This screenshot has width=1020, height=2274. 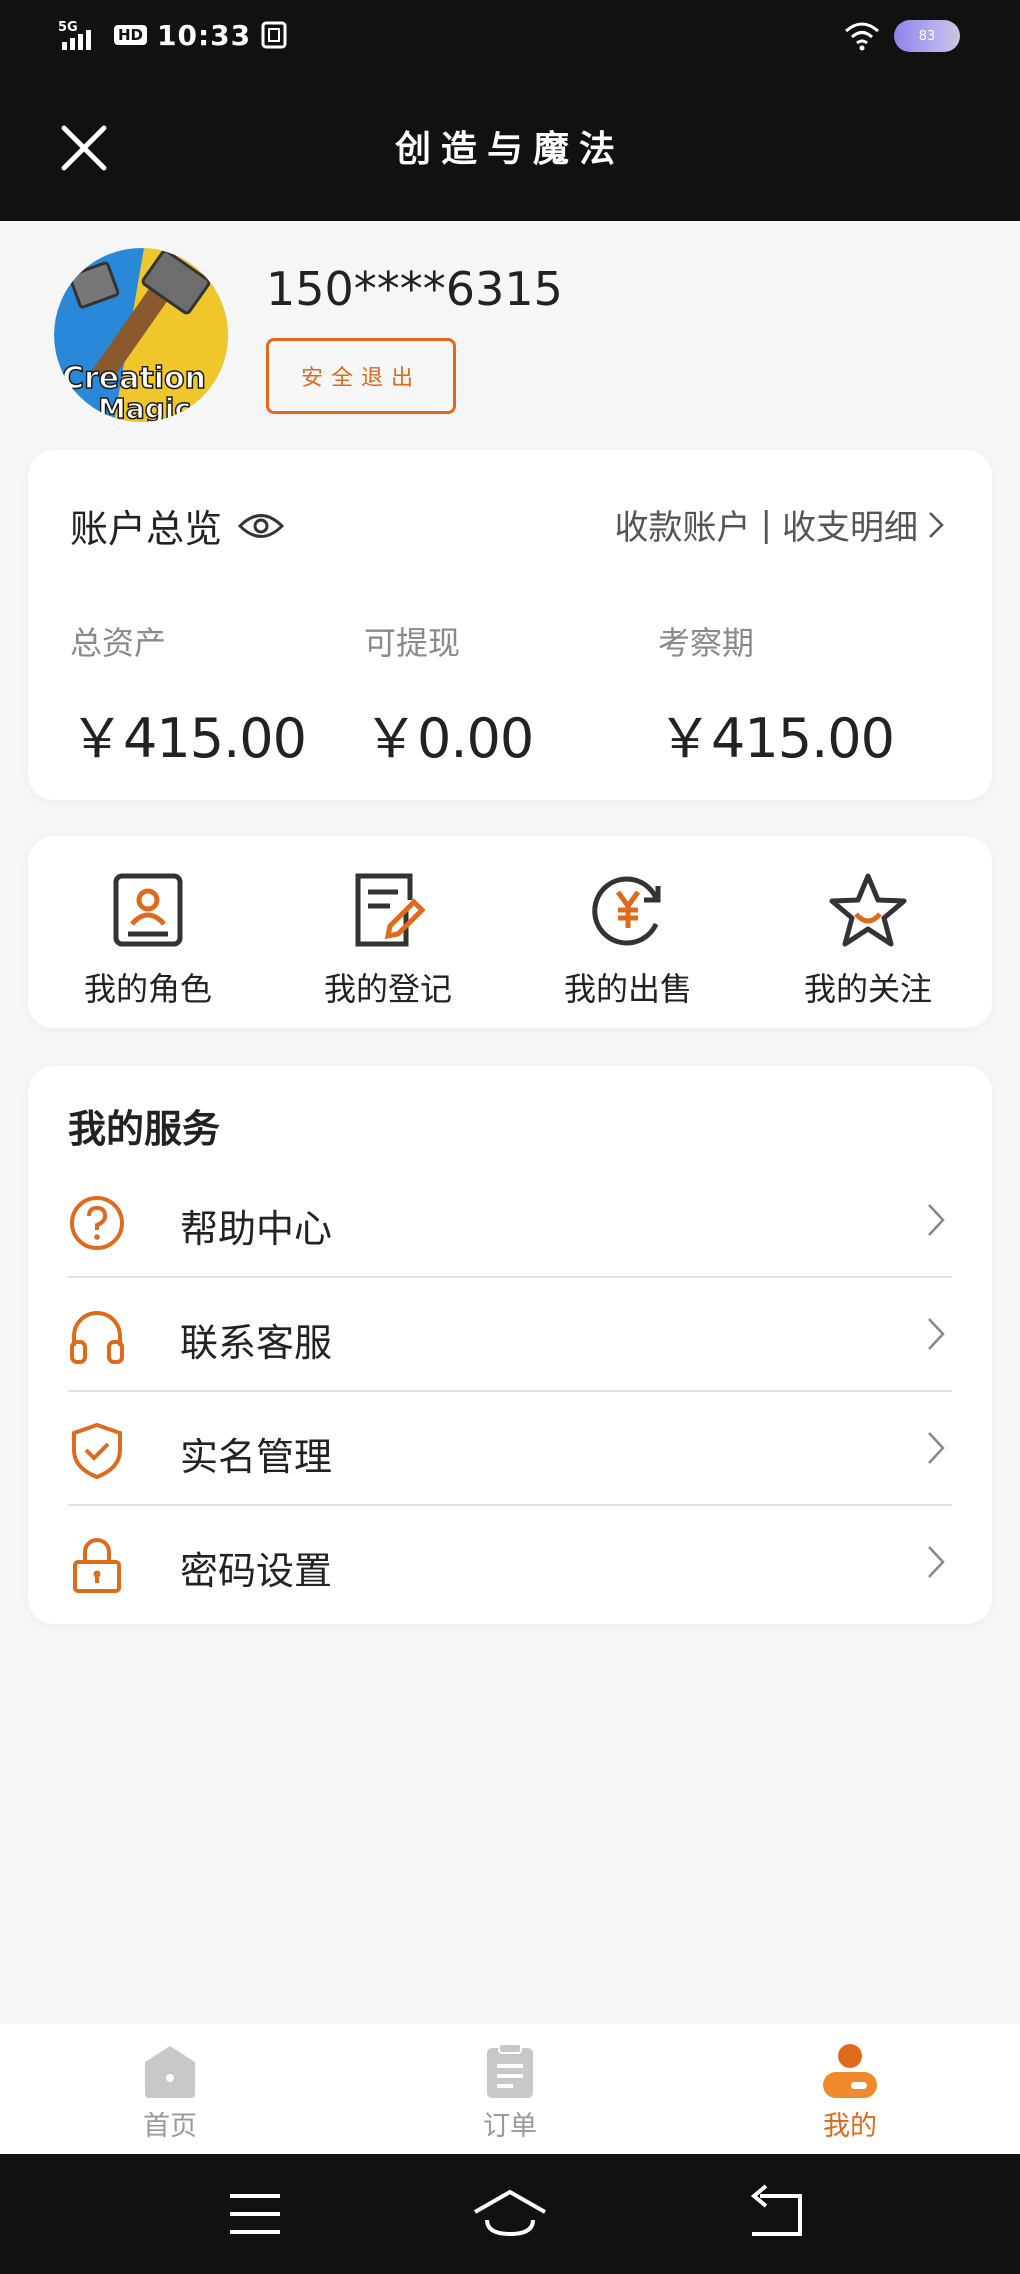 I want to click on account-title-row: 账户总览, so click(x=177, y=525).